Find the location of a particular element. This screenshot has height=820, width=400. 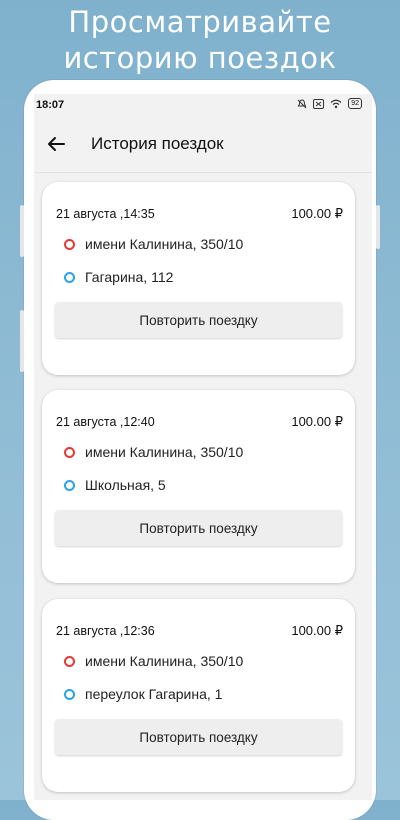

trip-to-address: Школьная, 5 is located at coordinates (125, 485).